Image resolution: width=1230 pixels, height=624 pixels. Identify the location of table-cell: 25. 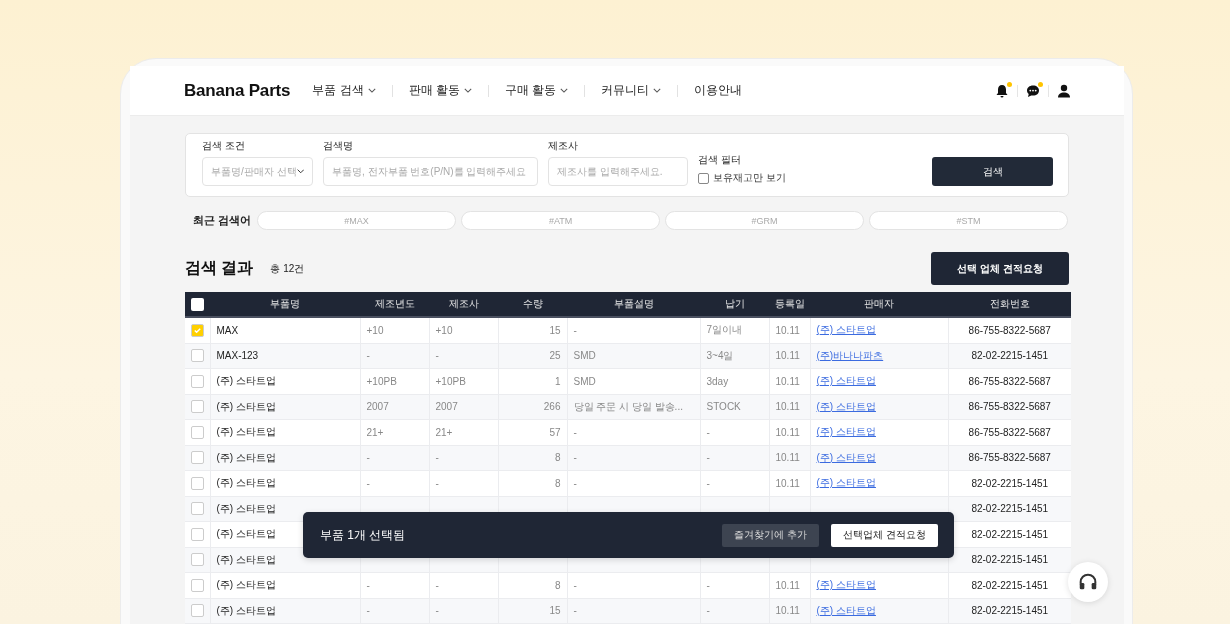
(555, 356).